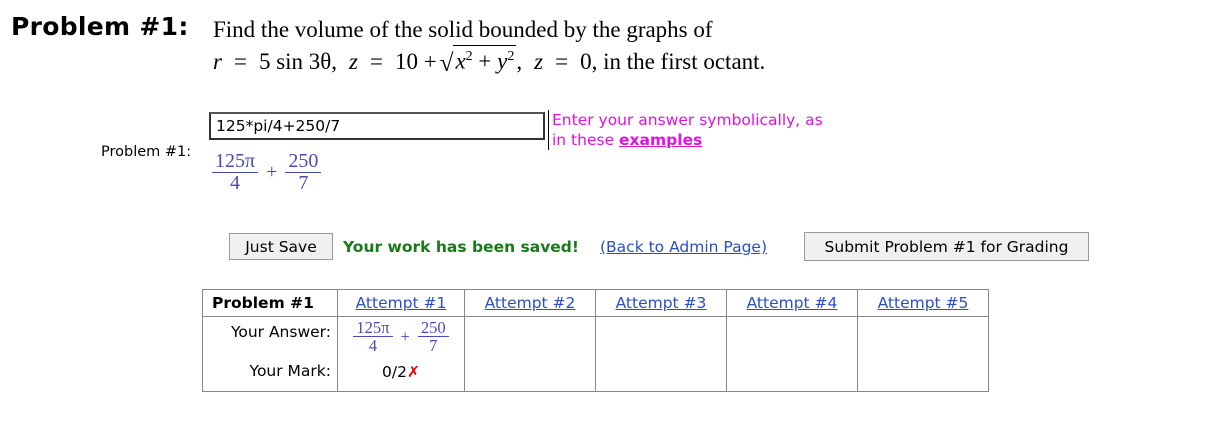 The height and width of the screenshot is (423, 1213). Describe the element at coordinates (298, 61) in the screenshot. I see `r-expression: 5 sin 3θ,` at that location.